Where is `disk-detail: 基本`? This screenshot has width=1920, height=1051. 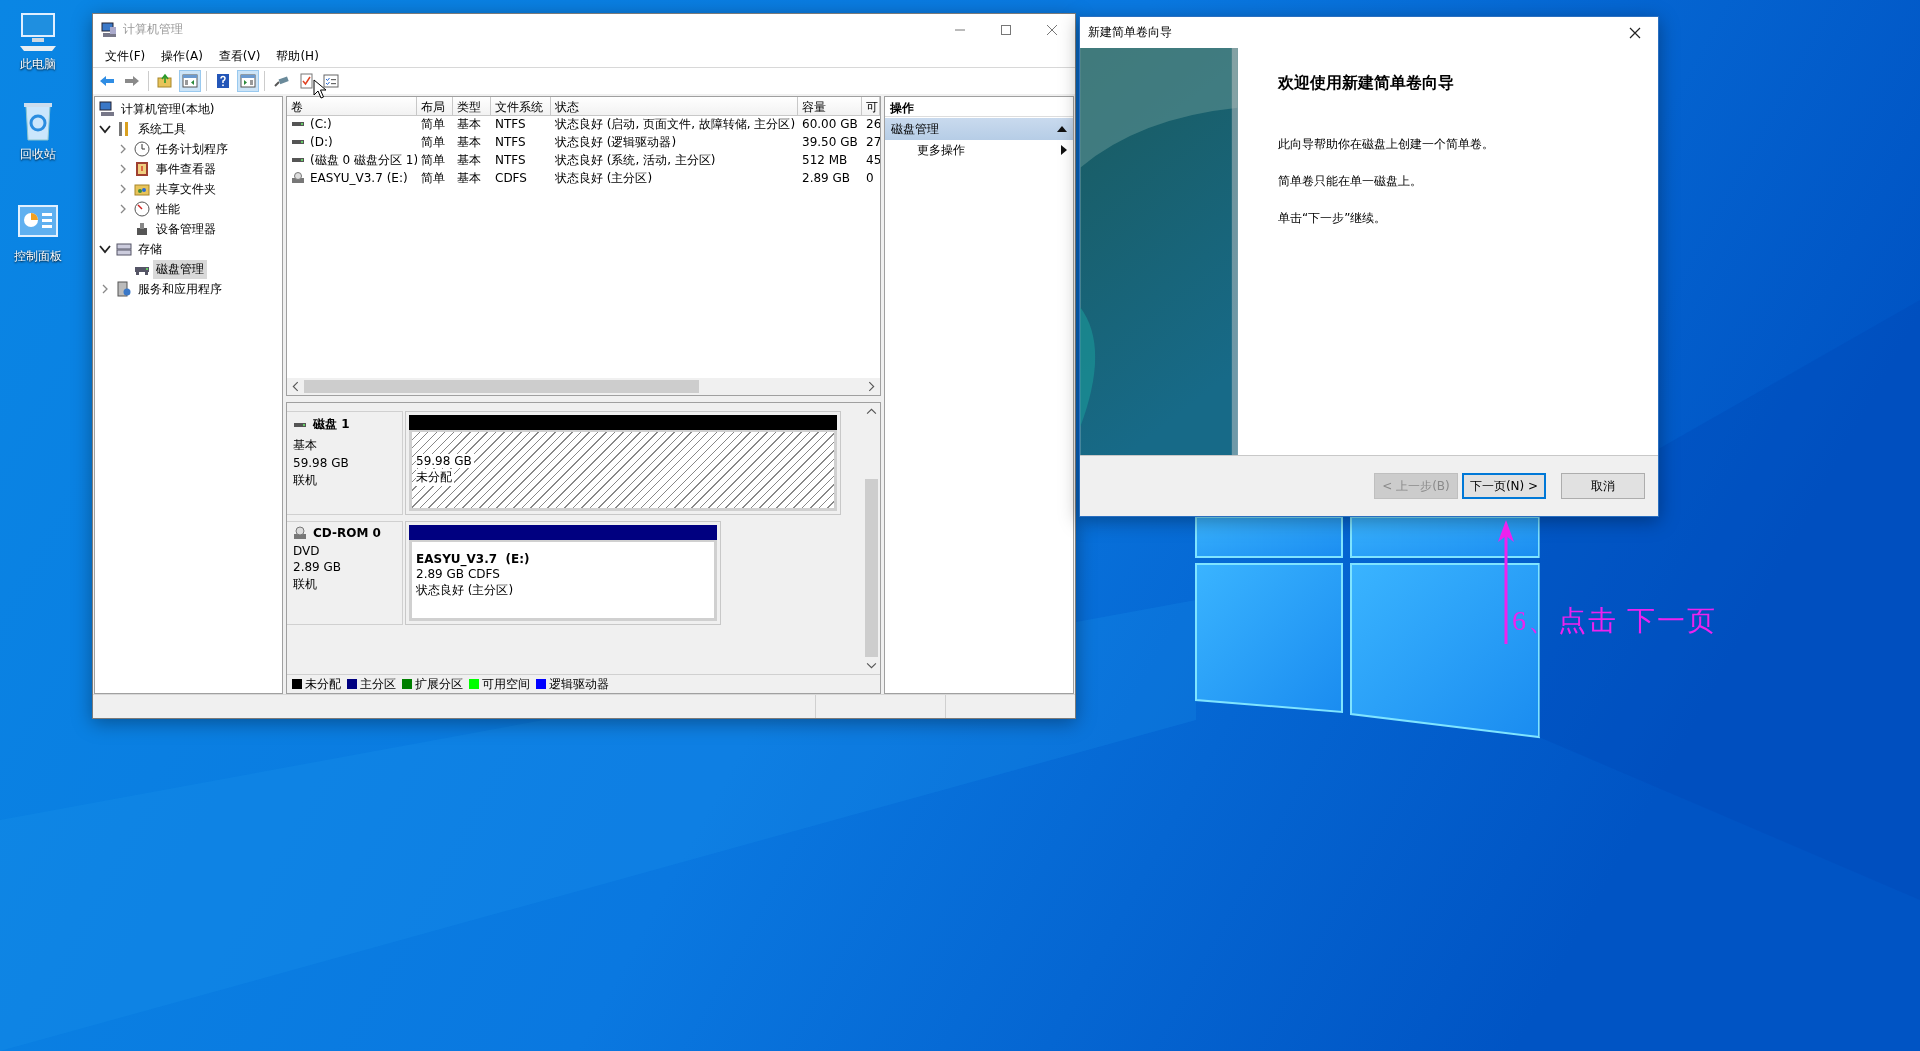
disk-detail: 基本 is located at coordinates (305, 445).